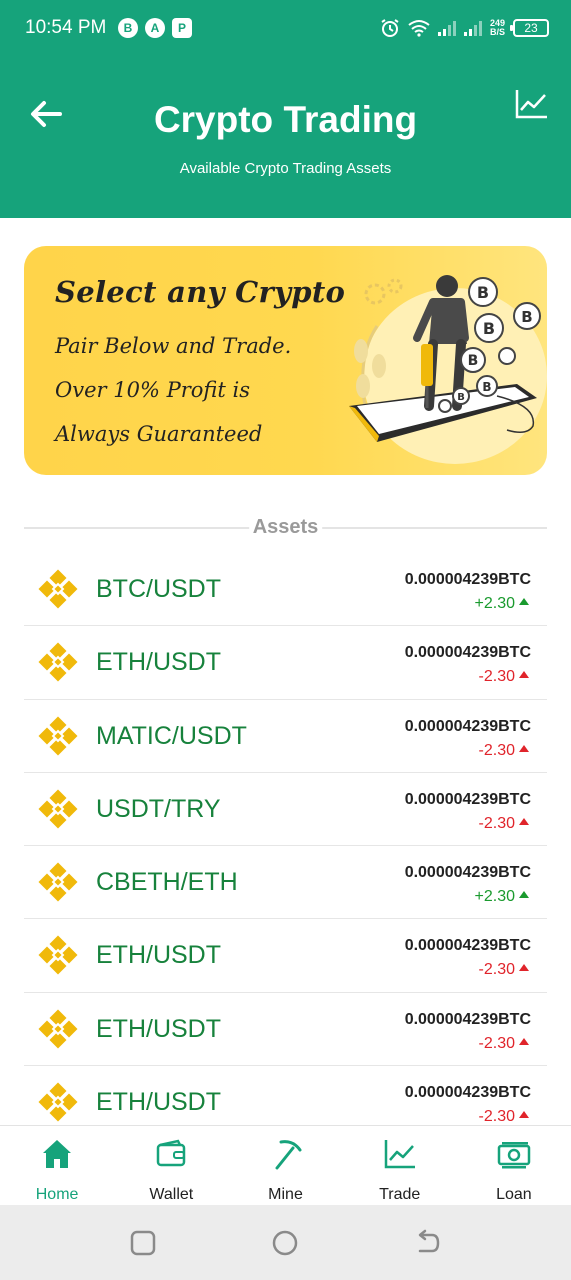 The width and height of the screenshot is (571, 1280). What do you see at coordinates (419, 28) in the screenshot?
I see `wifi-icon` at bounding box center [419, 28].